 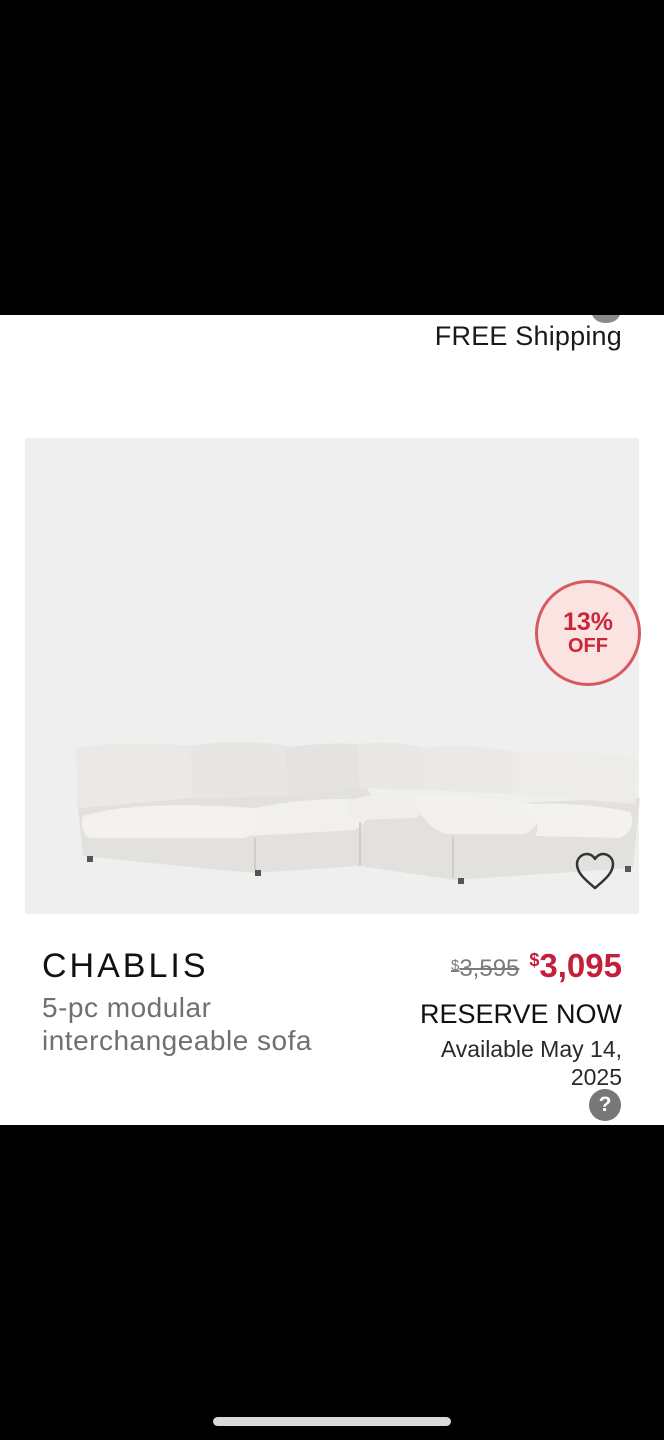 I want to click on product-title: CHABLIS, so click(x=125, y=966).